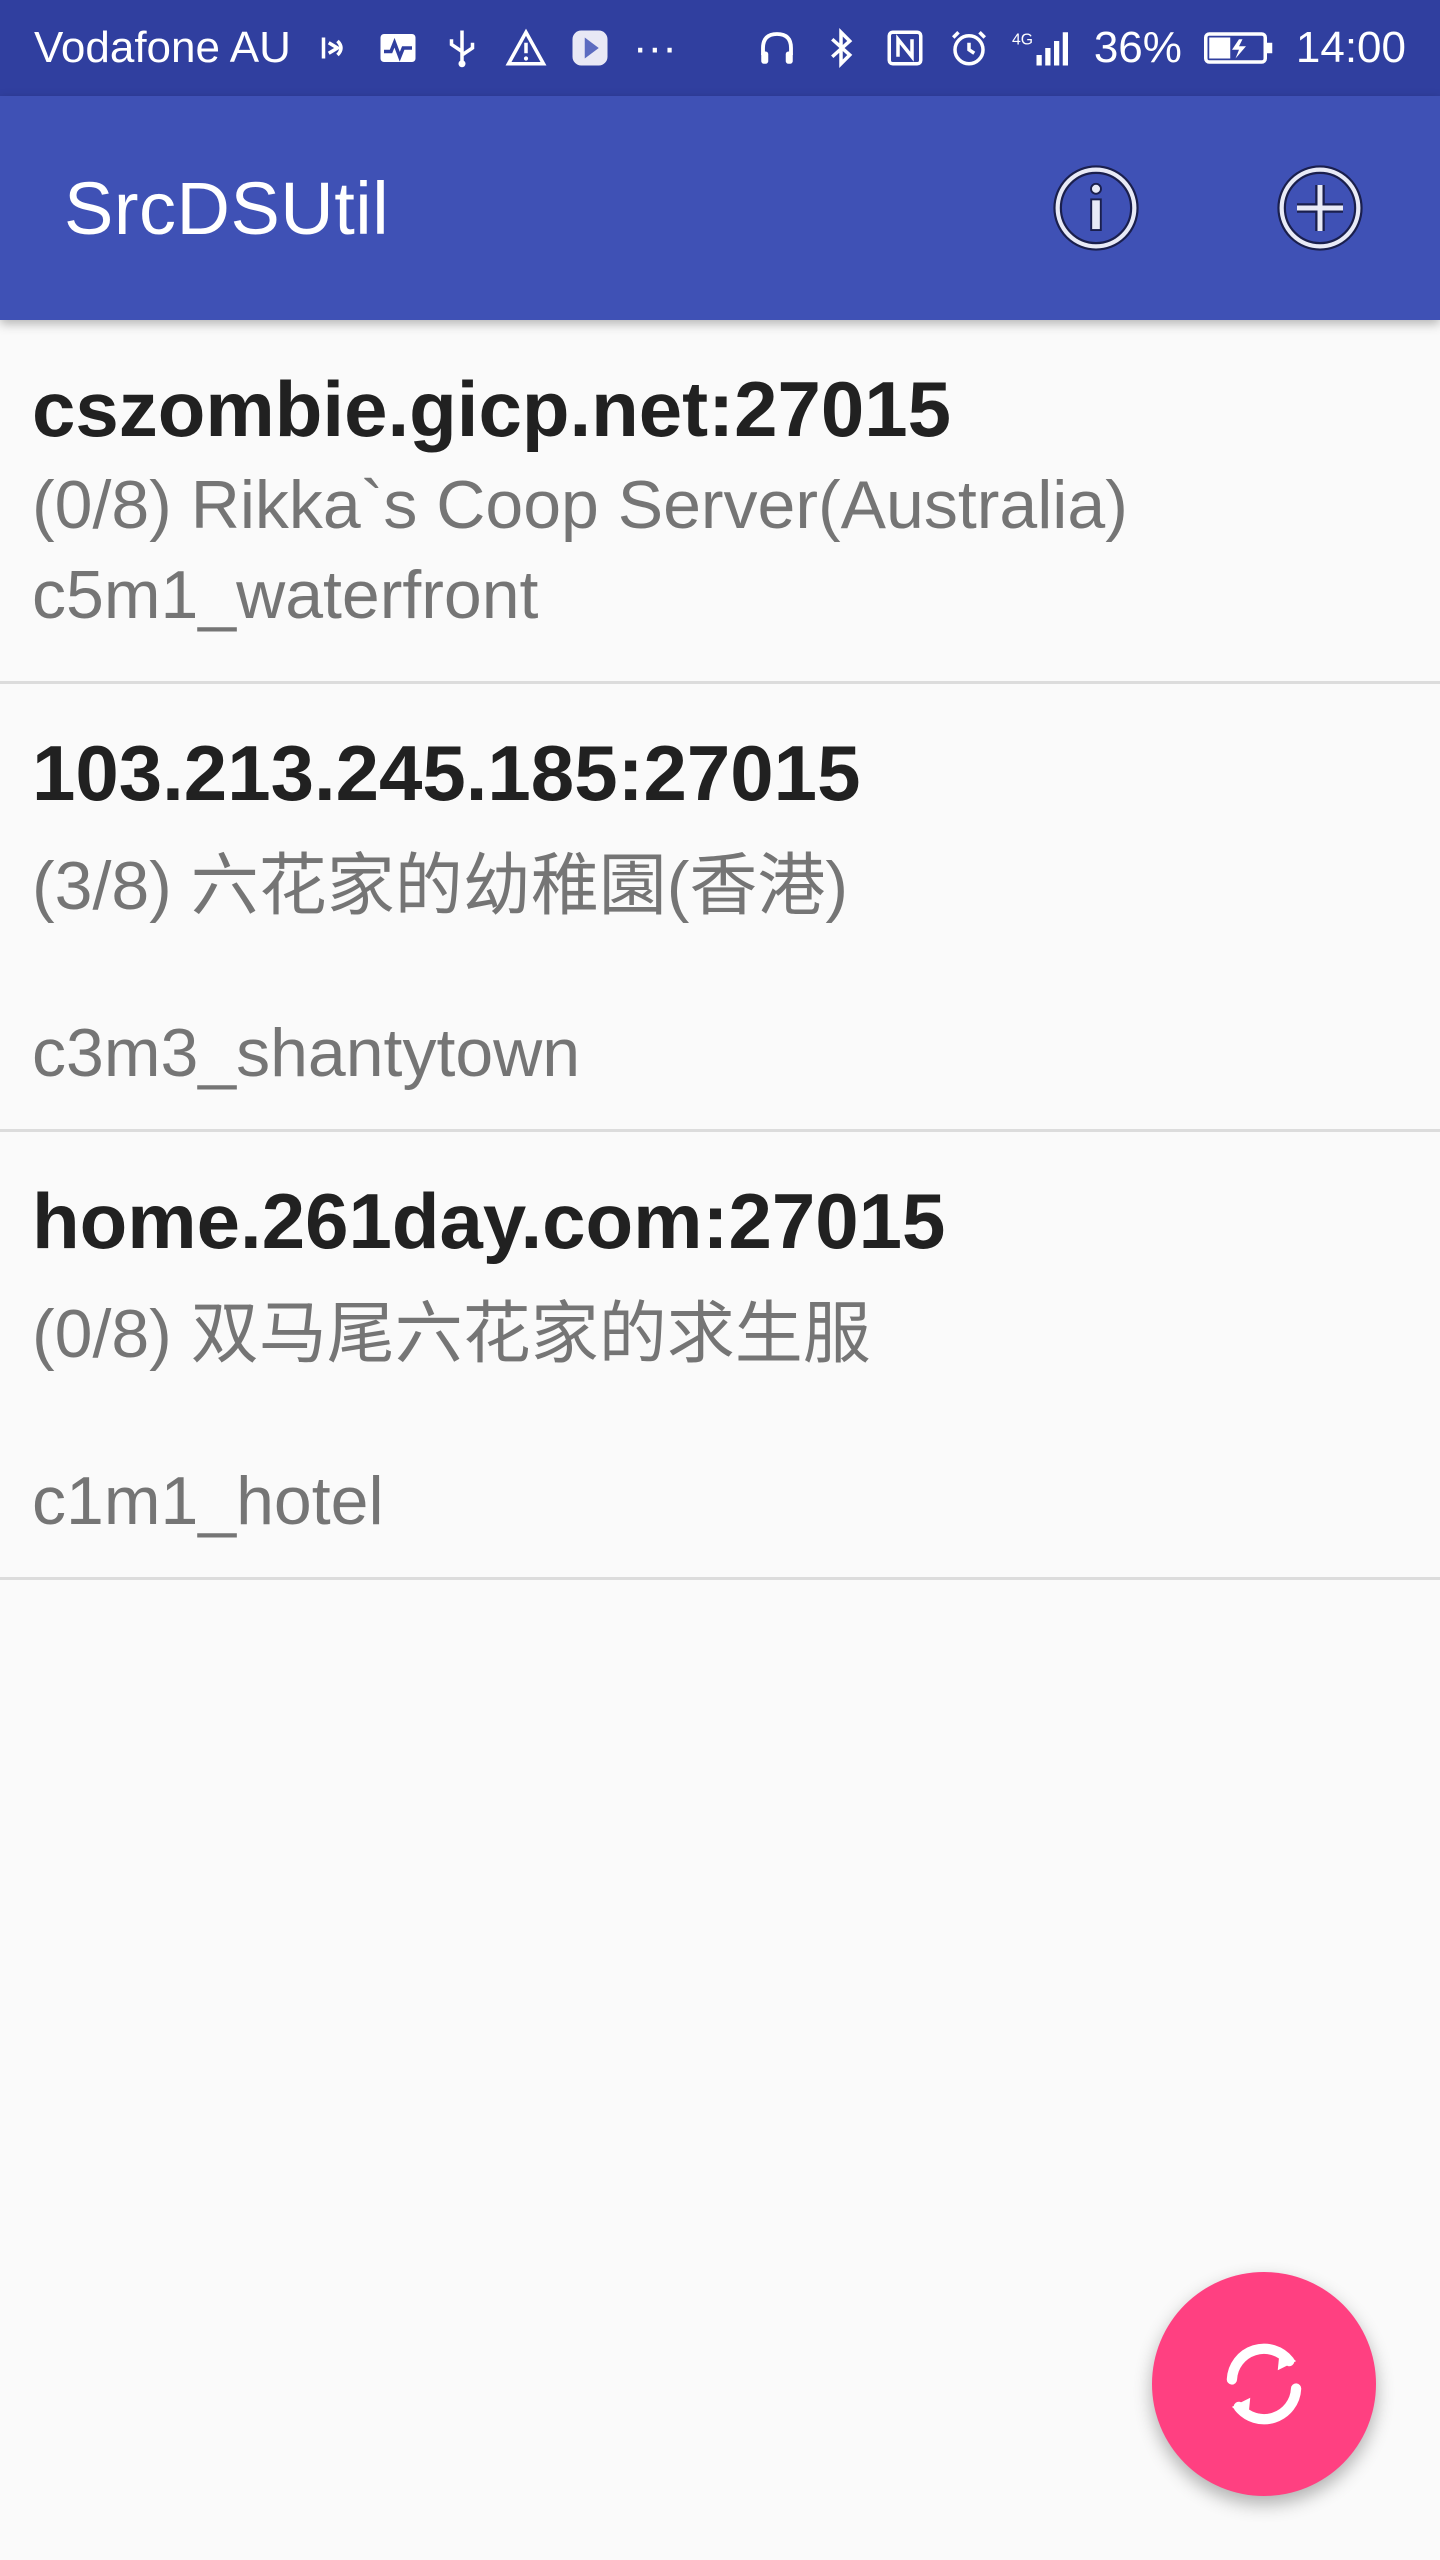 This screenshot has width=1440, height=2560. What do you see at coordinates (489, 1221) in the screenshot?
I see `server-address: home.261day.com:27015` at bounding box center [489, 1221].